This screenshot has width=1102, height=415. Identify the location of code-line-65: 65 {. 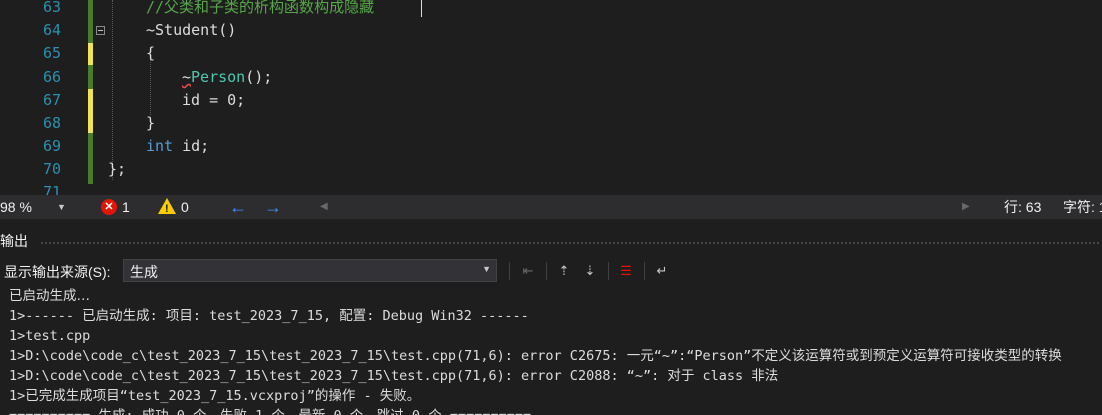
(551, 53).